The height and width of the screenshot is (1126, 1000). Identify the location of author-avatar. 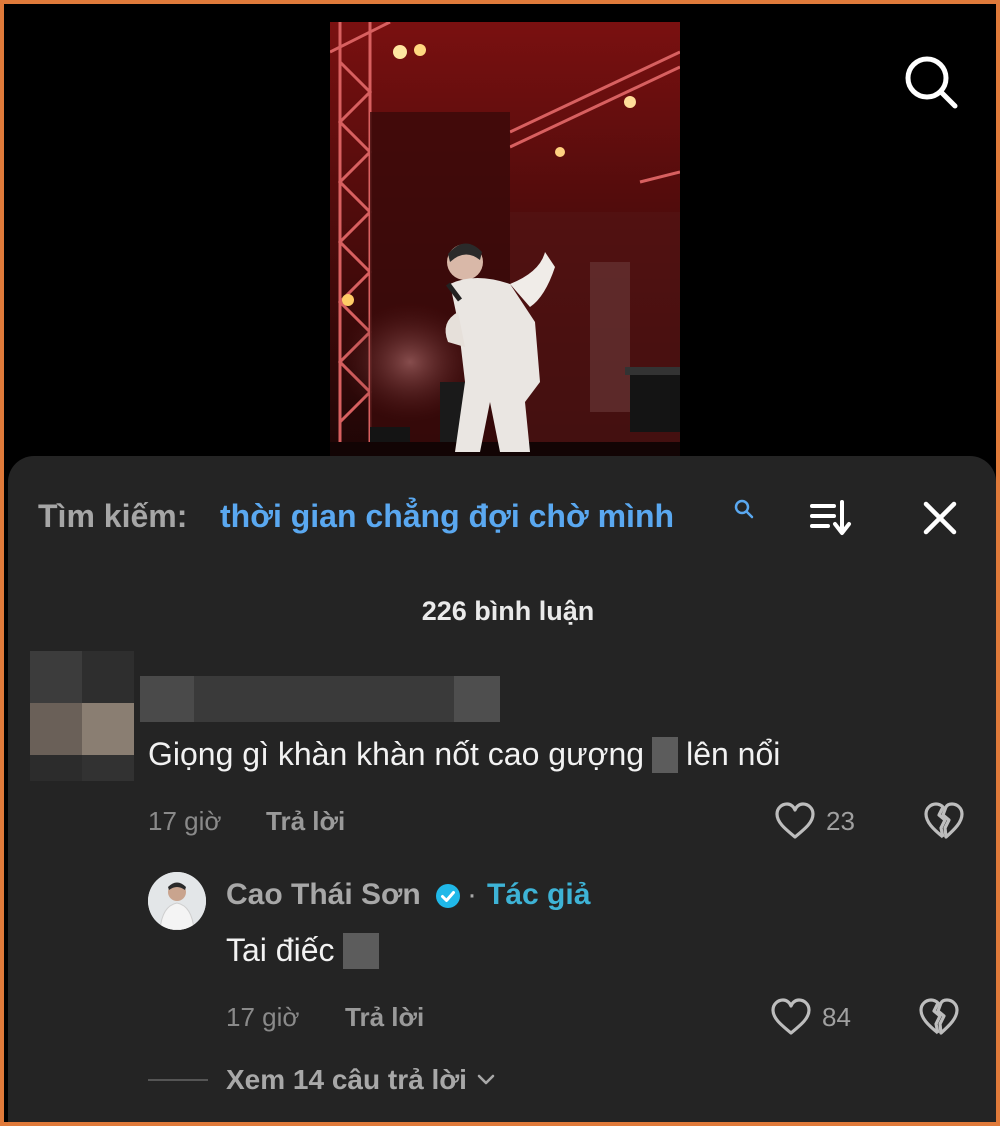
(177, 901).